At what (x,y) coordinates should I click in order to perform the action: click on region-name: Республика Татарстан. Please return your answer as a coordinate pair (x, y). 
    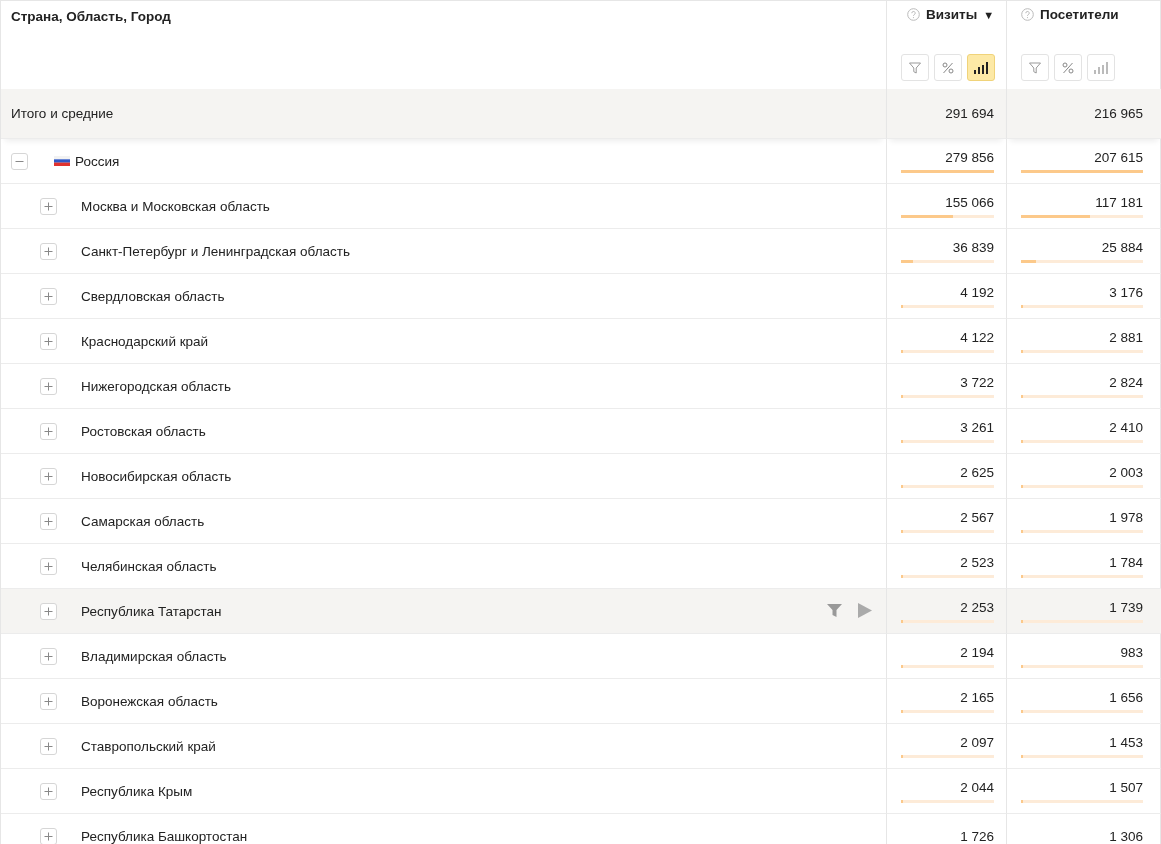
    Looking at the image, I should click on (151, 611).